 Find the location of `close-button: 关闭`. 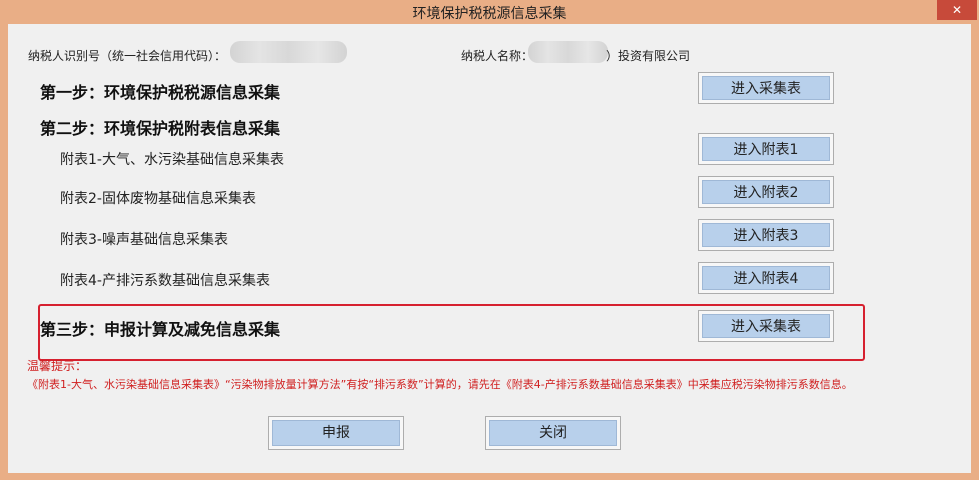

close-button: 关闭 is located at coordinates (553, 433).